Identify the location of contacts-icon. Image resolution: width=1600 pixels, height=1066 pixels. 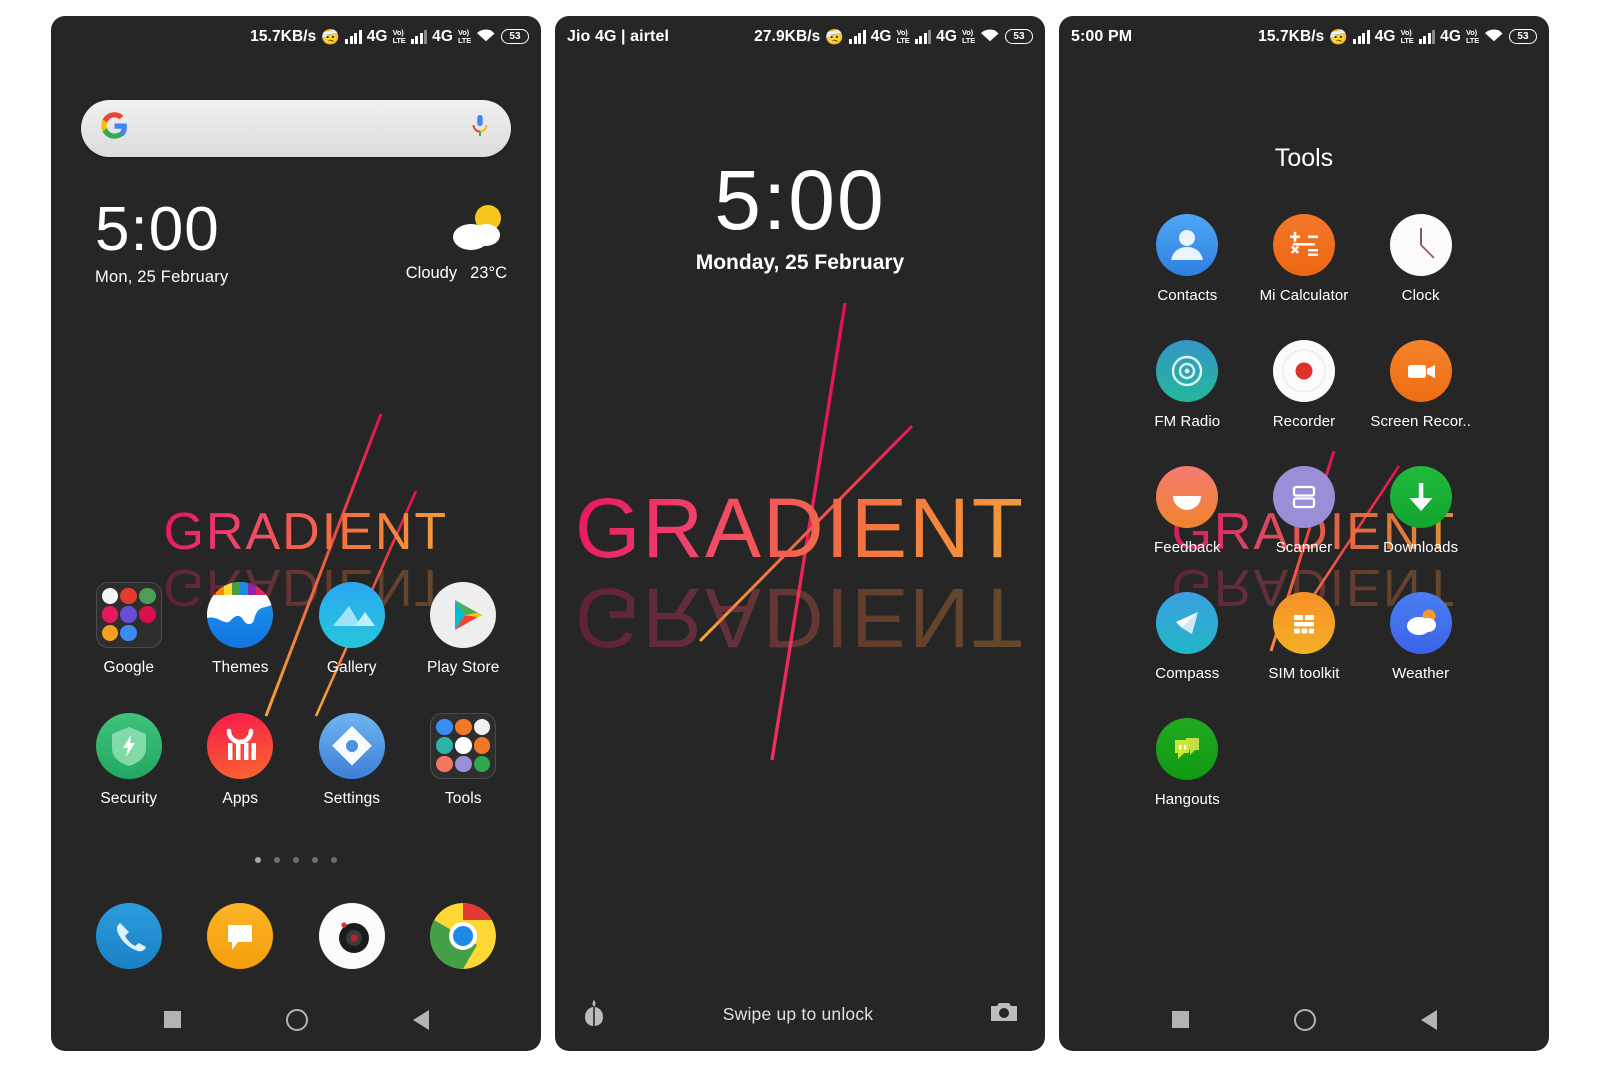
(1187, 244).